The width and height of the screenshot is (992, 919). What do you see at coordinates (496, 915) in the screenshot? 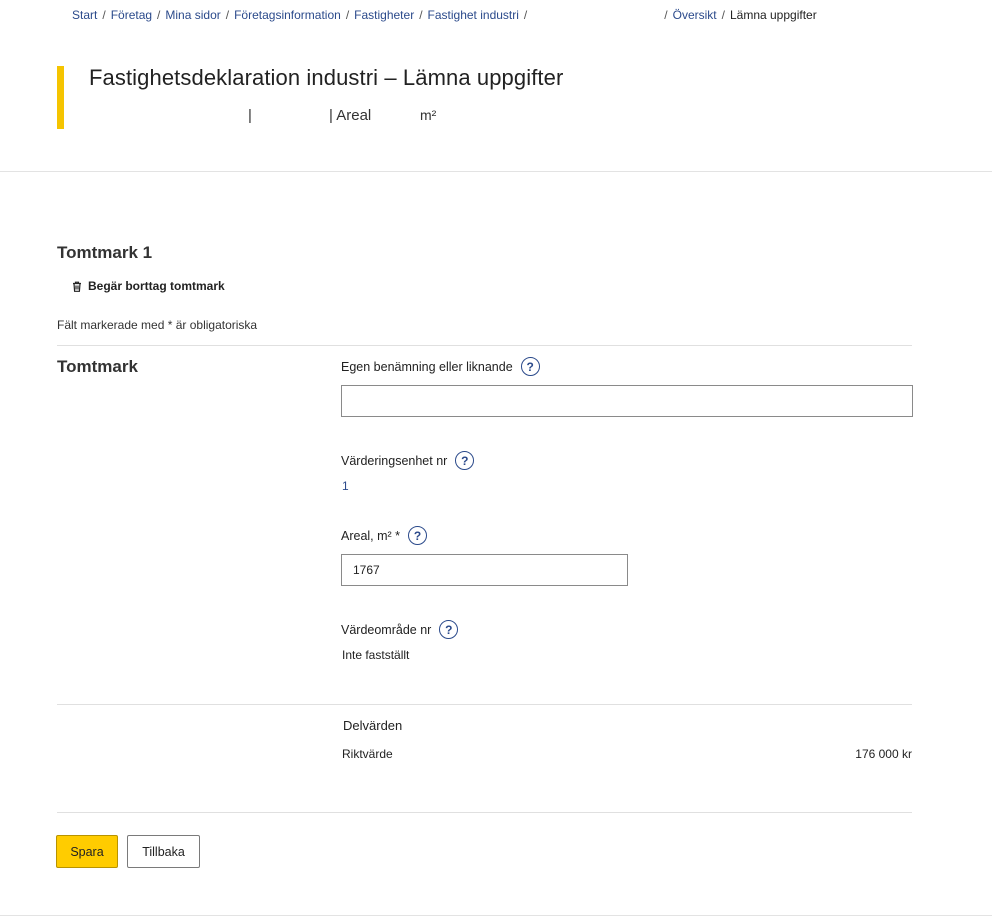
I see `footer-divider` at bounding box center [496, 915].